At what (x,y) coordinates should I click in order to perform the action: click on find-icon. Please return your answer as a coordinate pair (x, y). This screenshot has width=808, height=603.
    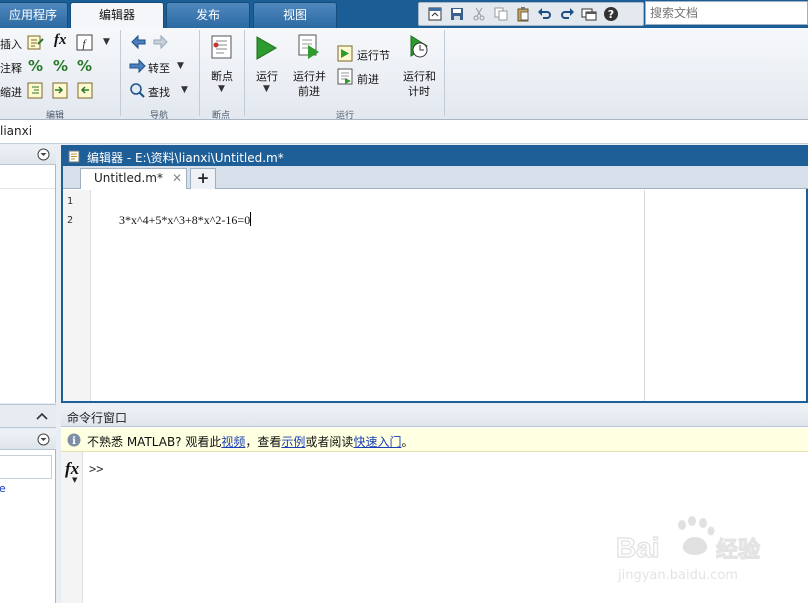
    Looking at the image, I should click on (137, 90).